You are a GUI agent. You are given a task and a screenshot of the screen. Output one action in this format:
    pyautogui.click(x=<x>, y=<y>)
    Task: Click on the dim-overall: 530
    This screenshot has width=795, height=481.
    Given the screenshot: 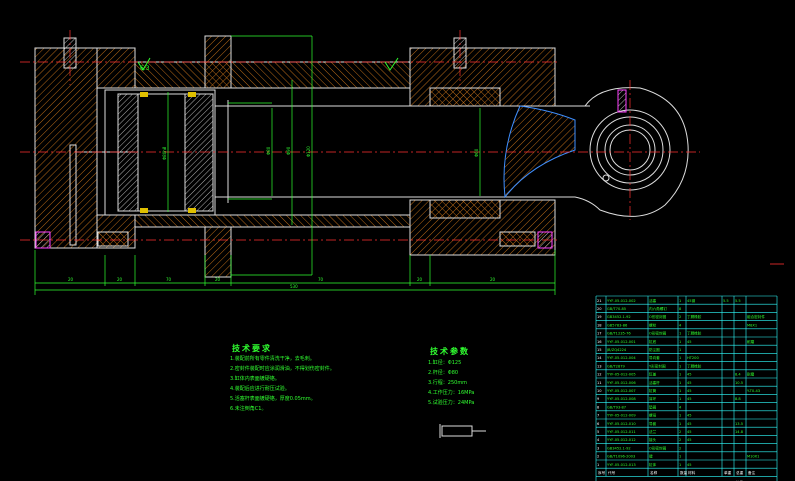 What is the action you would take?
    pyautogui.click(x=294, y=286)
    